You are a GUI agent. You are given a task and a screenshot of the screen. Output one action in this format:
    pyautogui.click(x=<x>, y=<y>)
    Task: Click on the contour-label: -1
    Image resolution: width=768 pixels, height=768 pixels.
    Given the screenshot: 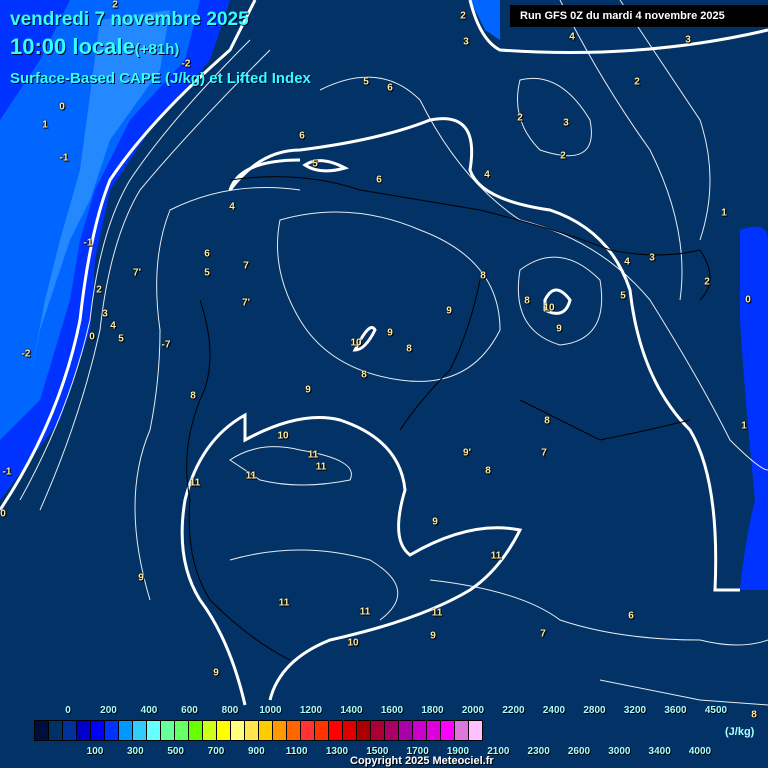 What is the action you would take?
    pyautogui.click(x=7, y=472)
    